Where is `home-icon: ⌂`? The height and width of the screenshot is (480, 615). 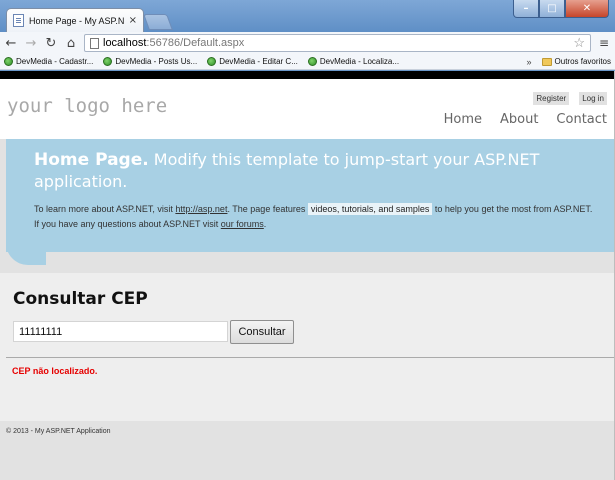 home-icon: ⌂ is located at coordinates (71, 43).